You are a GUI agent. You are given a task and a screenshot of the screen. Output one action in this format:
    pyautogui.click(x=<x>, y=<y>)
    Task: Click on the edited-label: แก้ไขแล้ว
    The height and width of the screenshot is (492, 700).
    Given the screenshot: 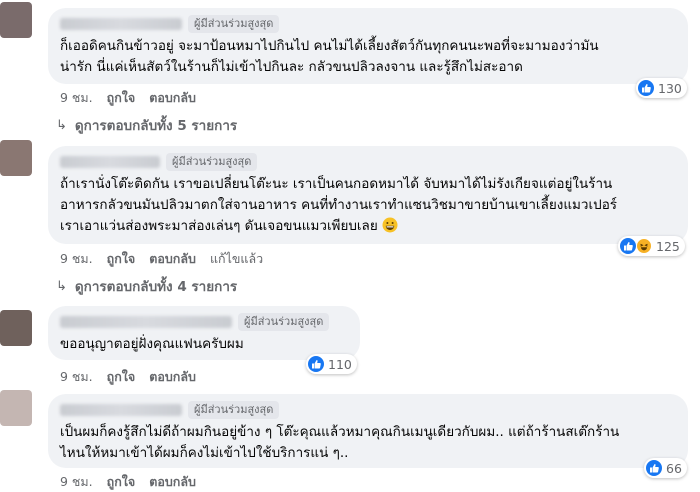 What is the action you would take?
    pyautogui.click(x=236, y=259)
    